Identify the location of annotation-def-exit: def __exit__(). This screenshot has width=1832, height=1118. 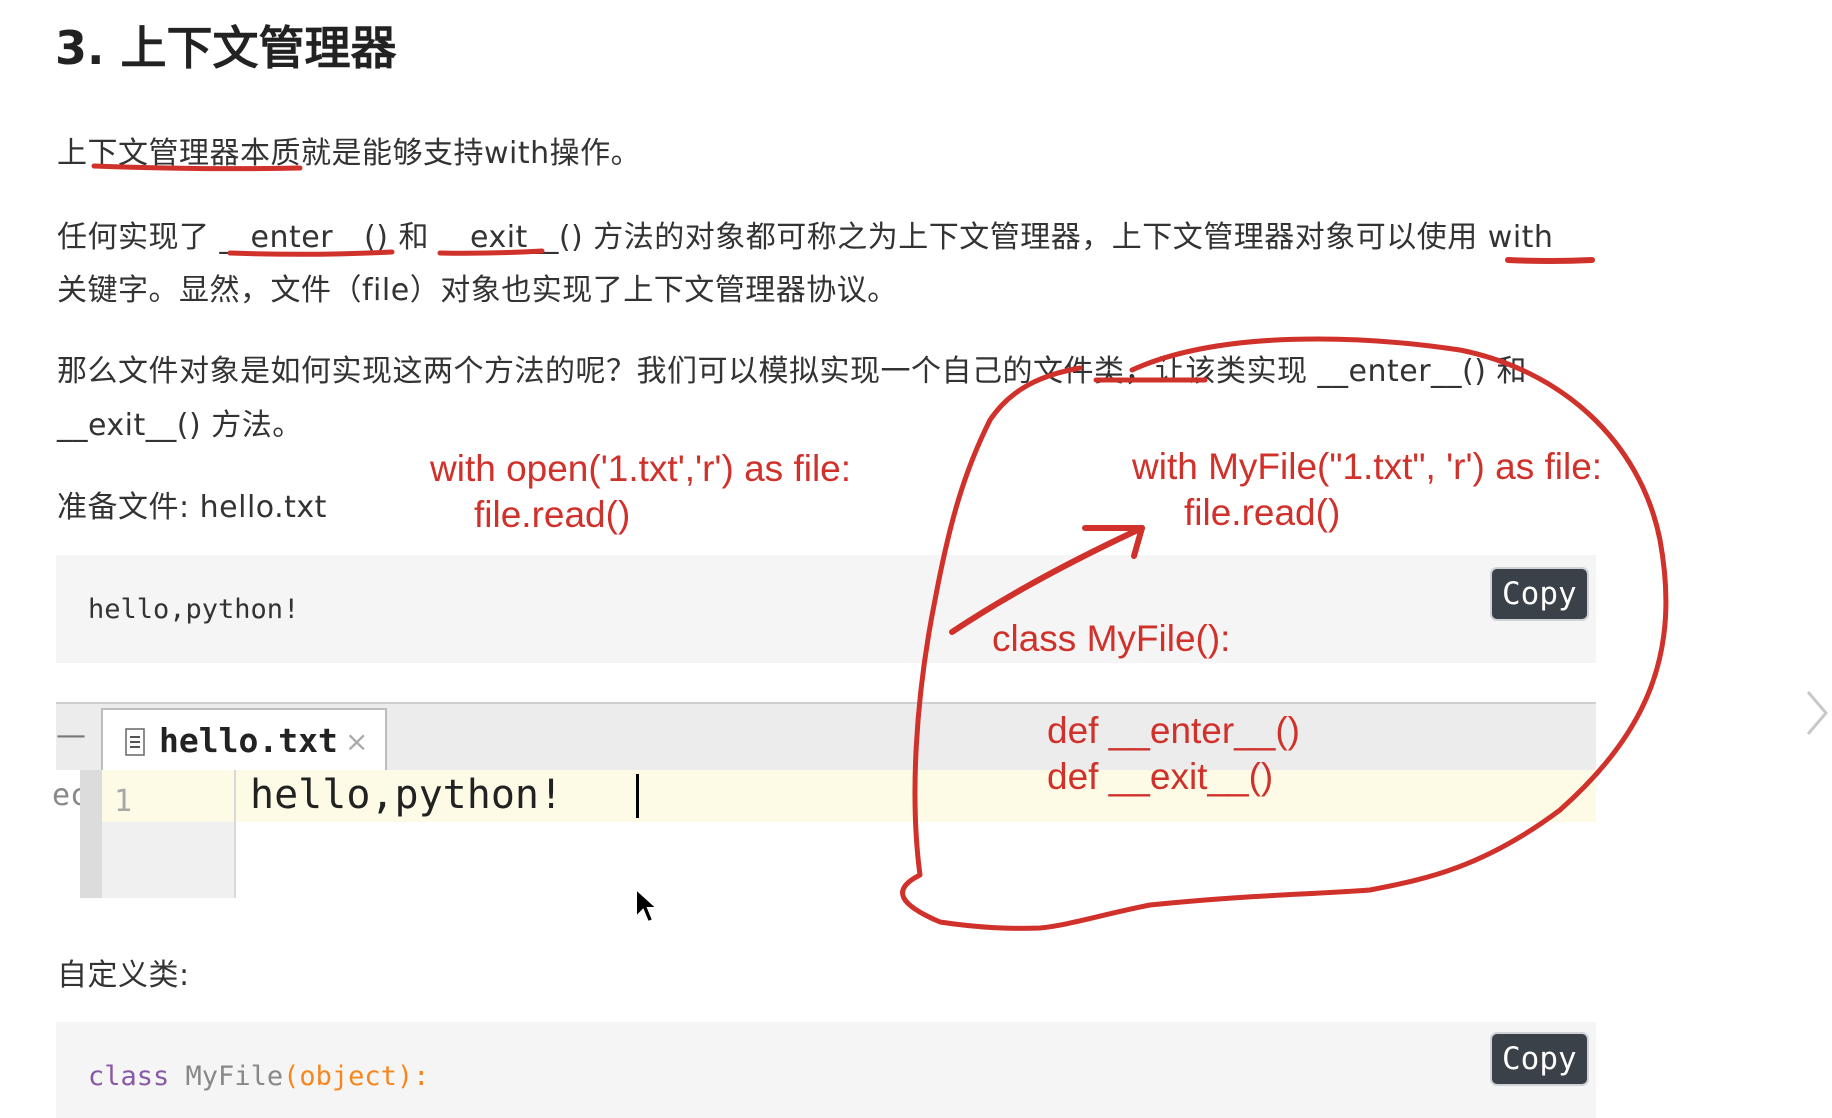
(1160, 776).